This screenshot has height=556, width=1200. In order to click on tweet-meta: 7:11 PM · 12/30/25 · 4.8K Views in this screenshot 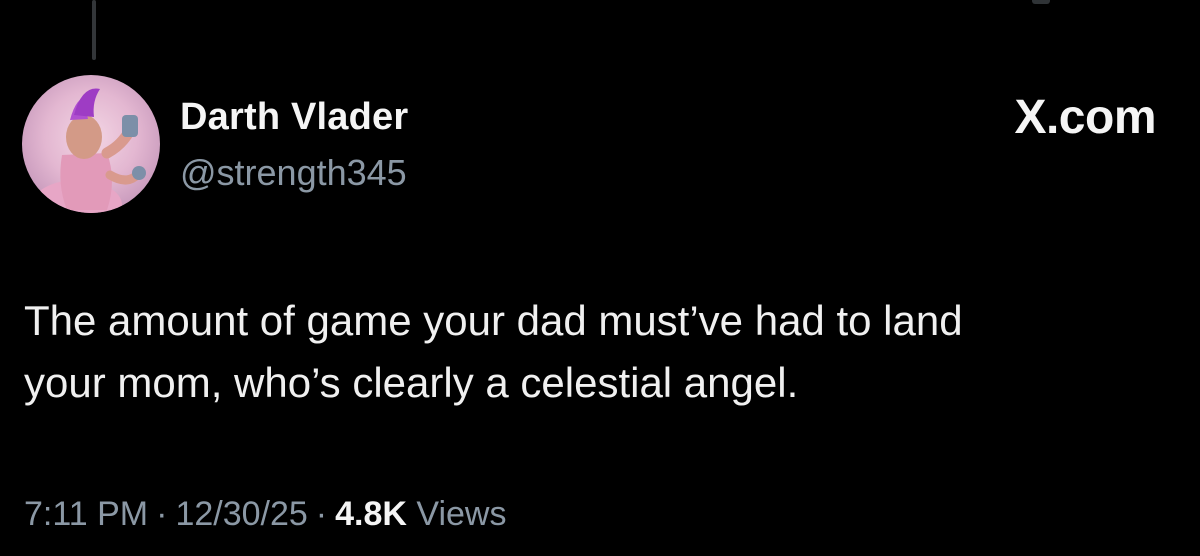, I will do `click(265, 514)`.